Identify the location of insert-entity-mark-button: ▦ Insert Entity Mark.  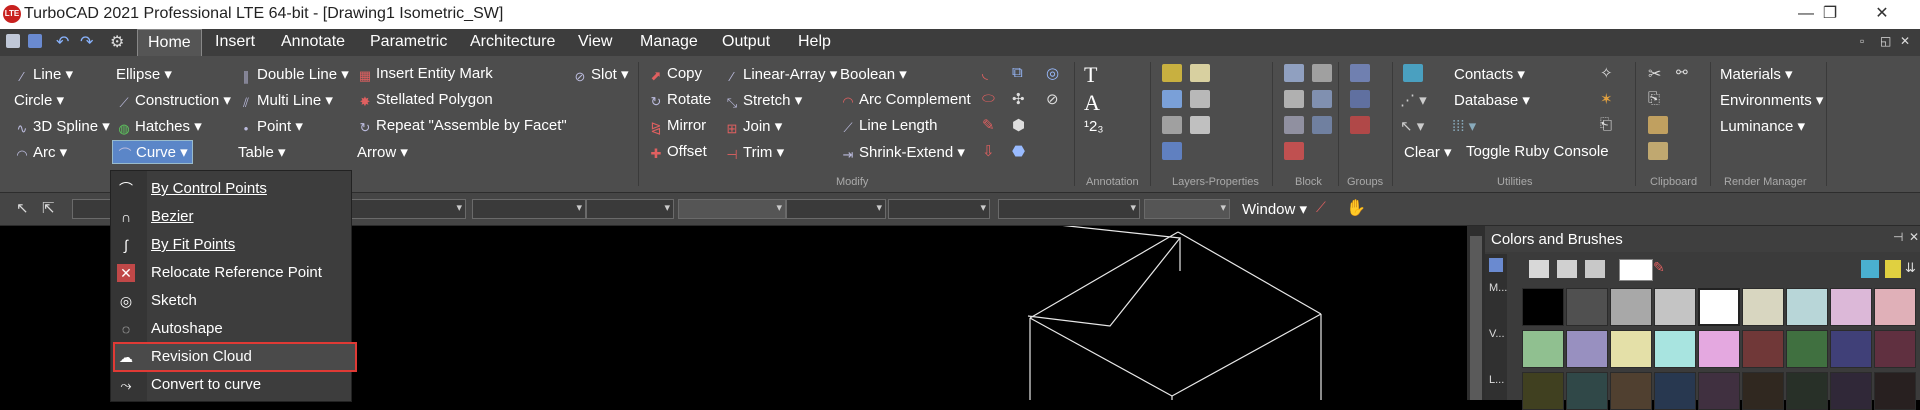
(425, 74).